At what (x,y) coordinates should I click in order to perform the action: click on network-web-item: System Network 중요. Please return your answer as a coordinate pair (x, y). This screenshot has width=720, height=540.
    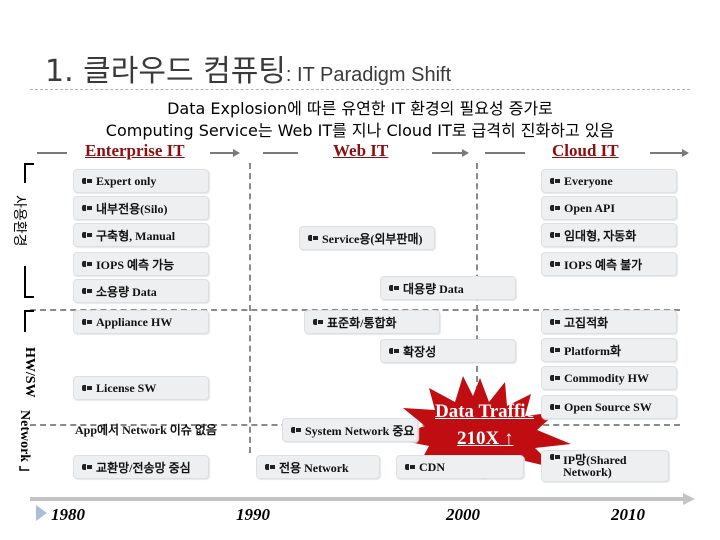
    Looking at the image, I should click on (350, 430).